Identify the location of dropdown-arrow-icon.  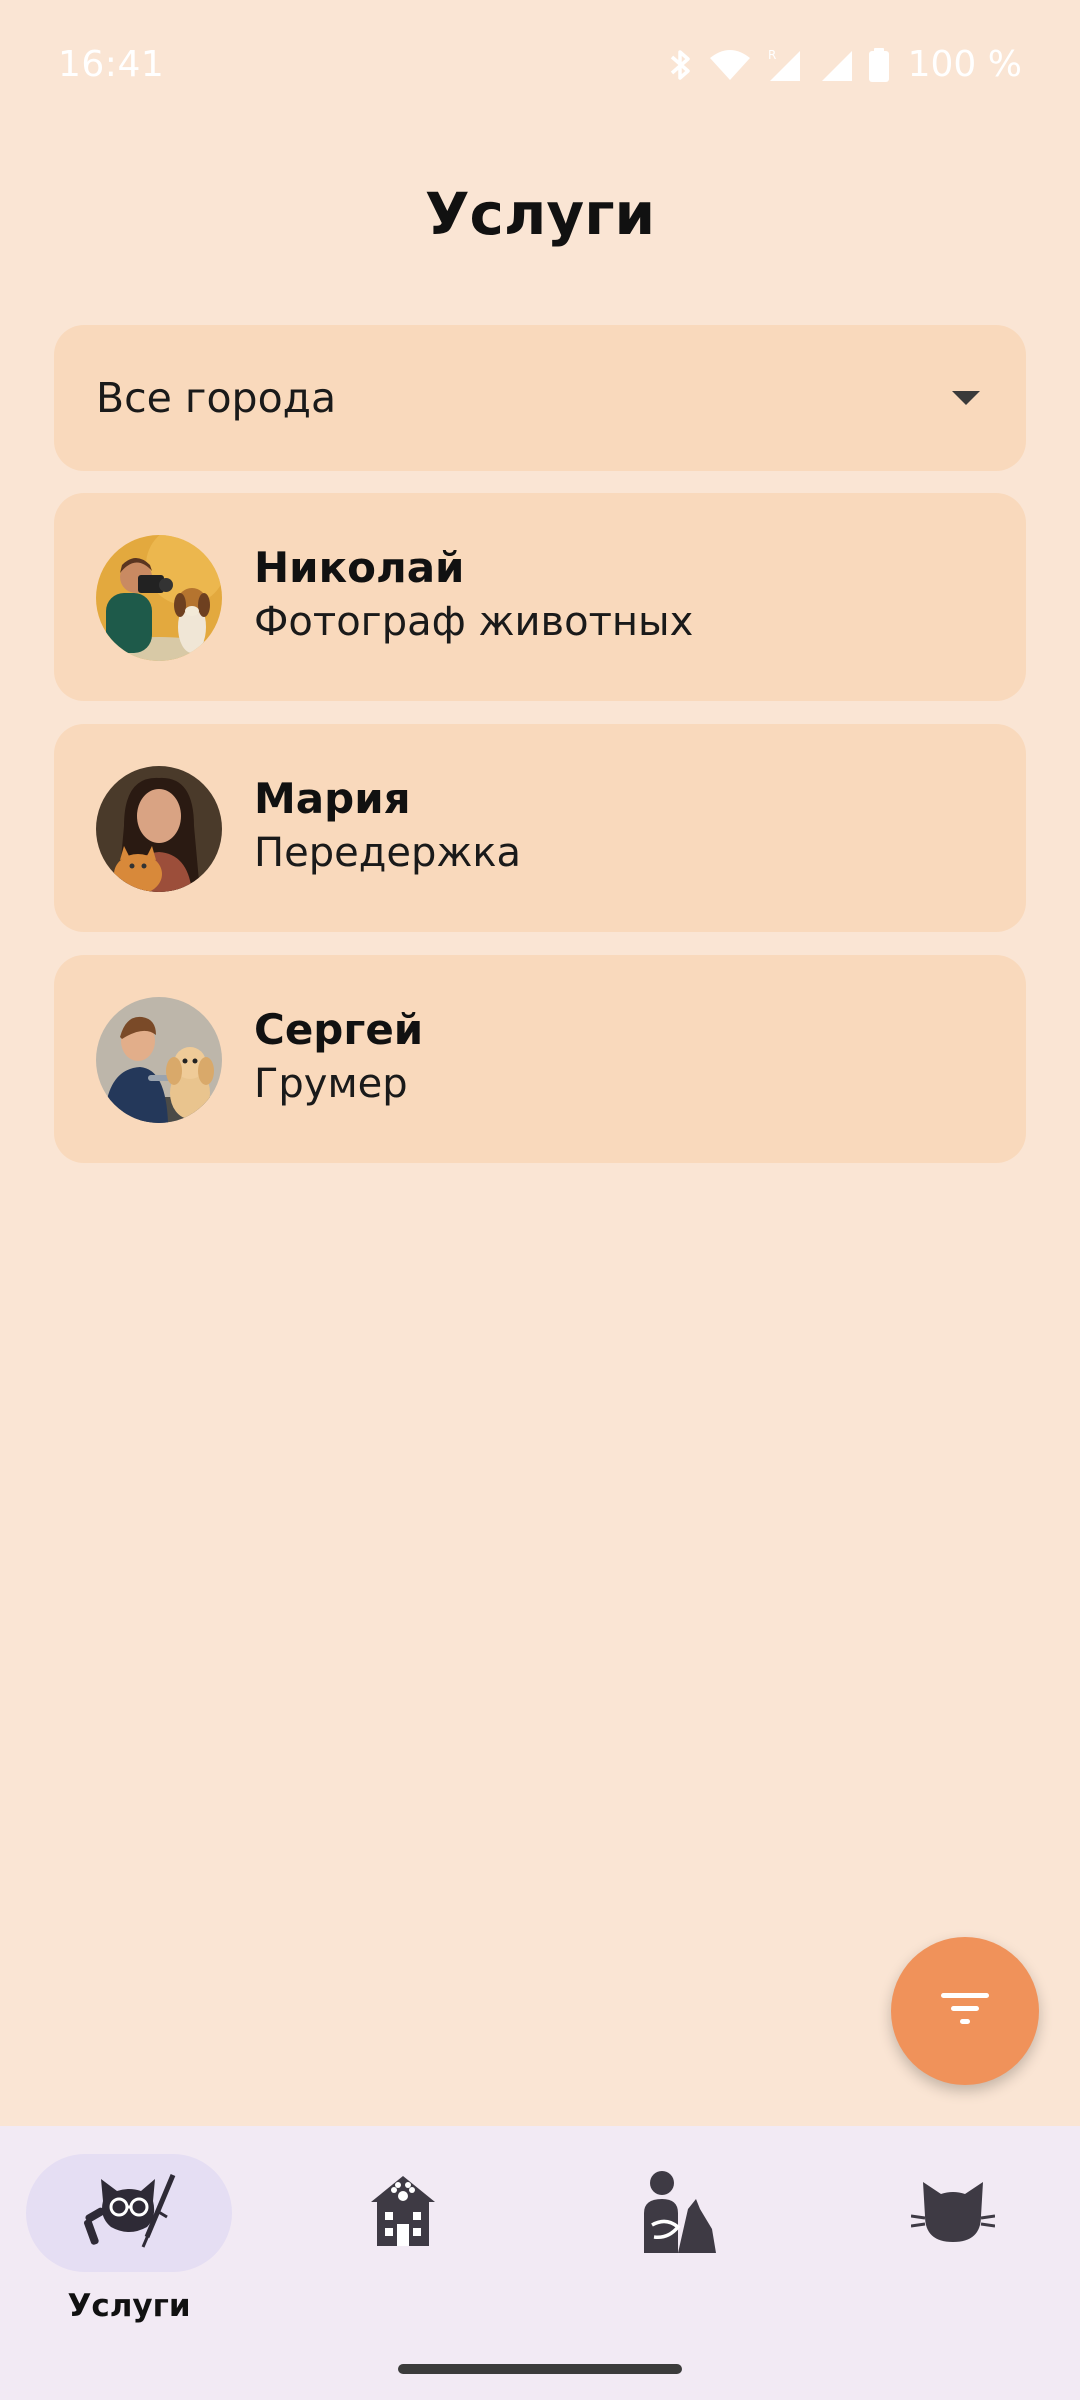
(966, 398).